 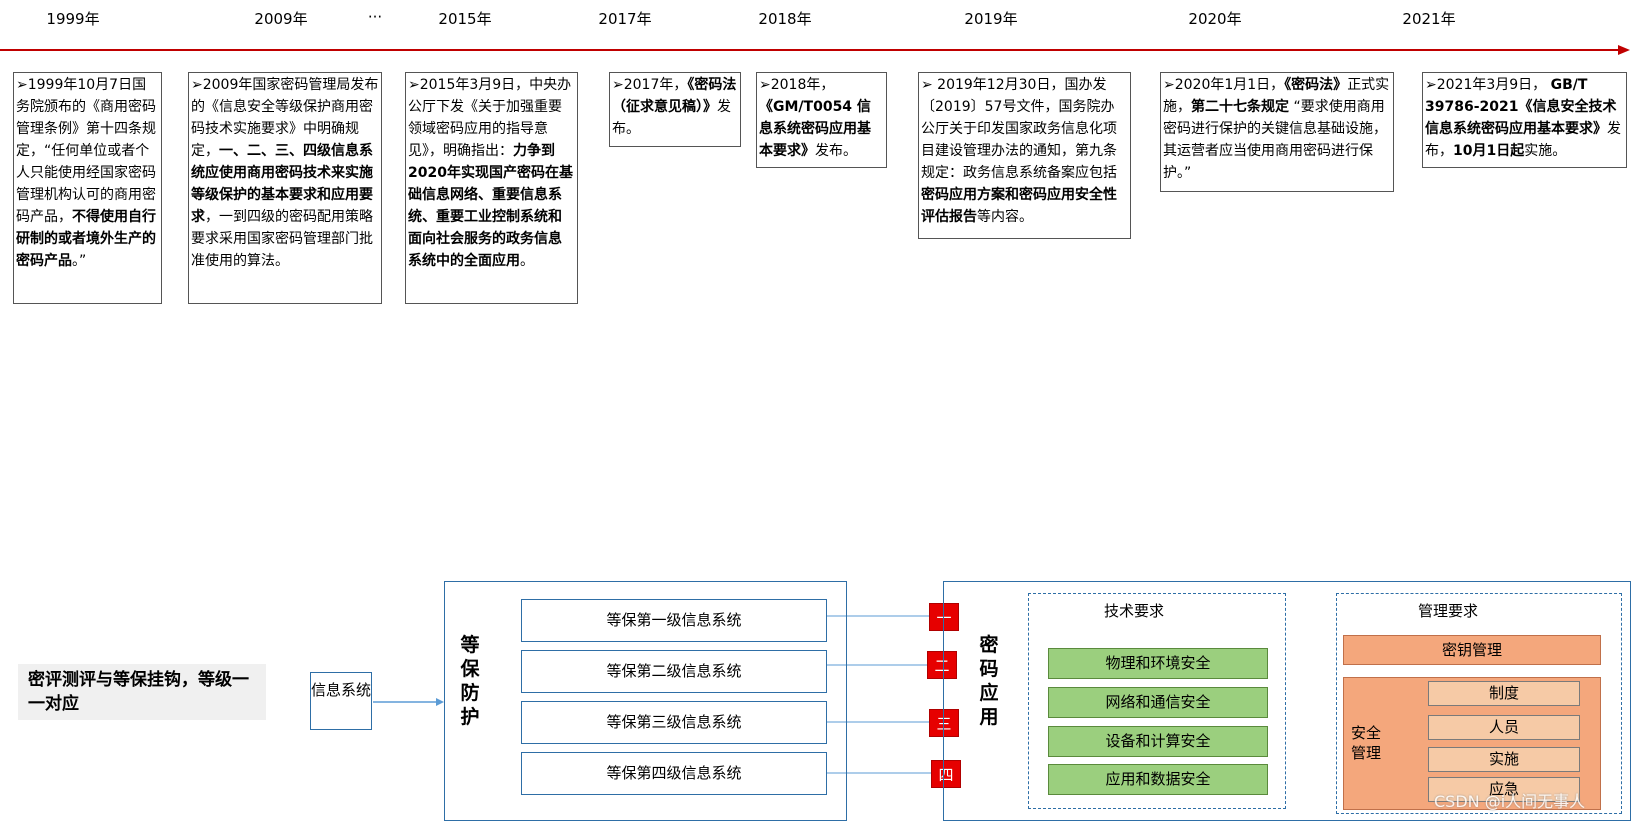 I want to click on key-management: 密钥管理, so click(x=1472, y=650).